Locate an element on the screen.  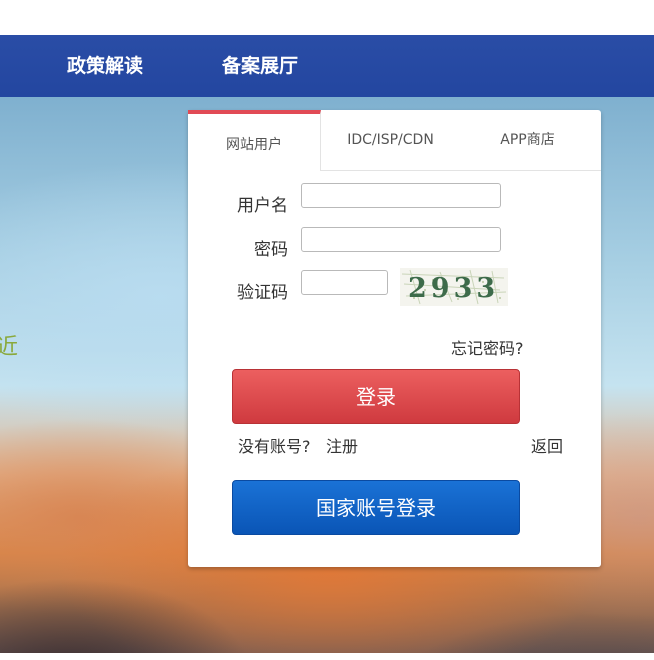
username-input is located at coordinates (401, 195).